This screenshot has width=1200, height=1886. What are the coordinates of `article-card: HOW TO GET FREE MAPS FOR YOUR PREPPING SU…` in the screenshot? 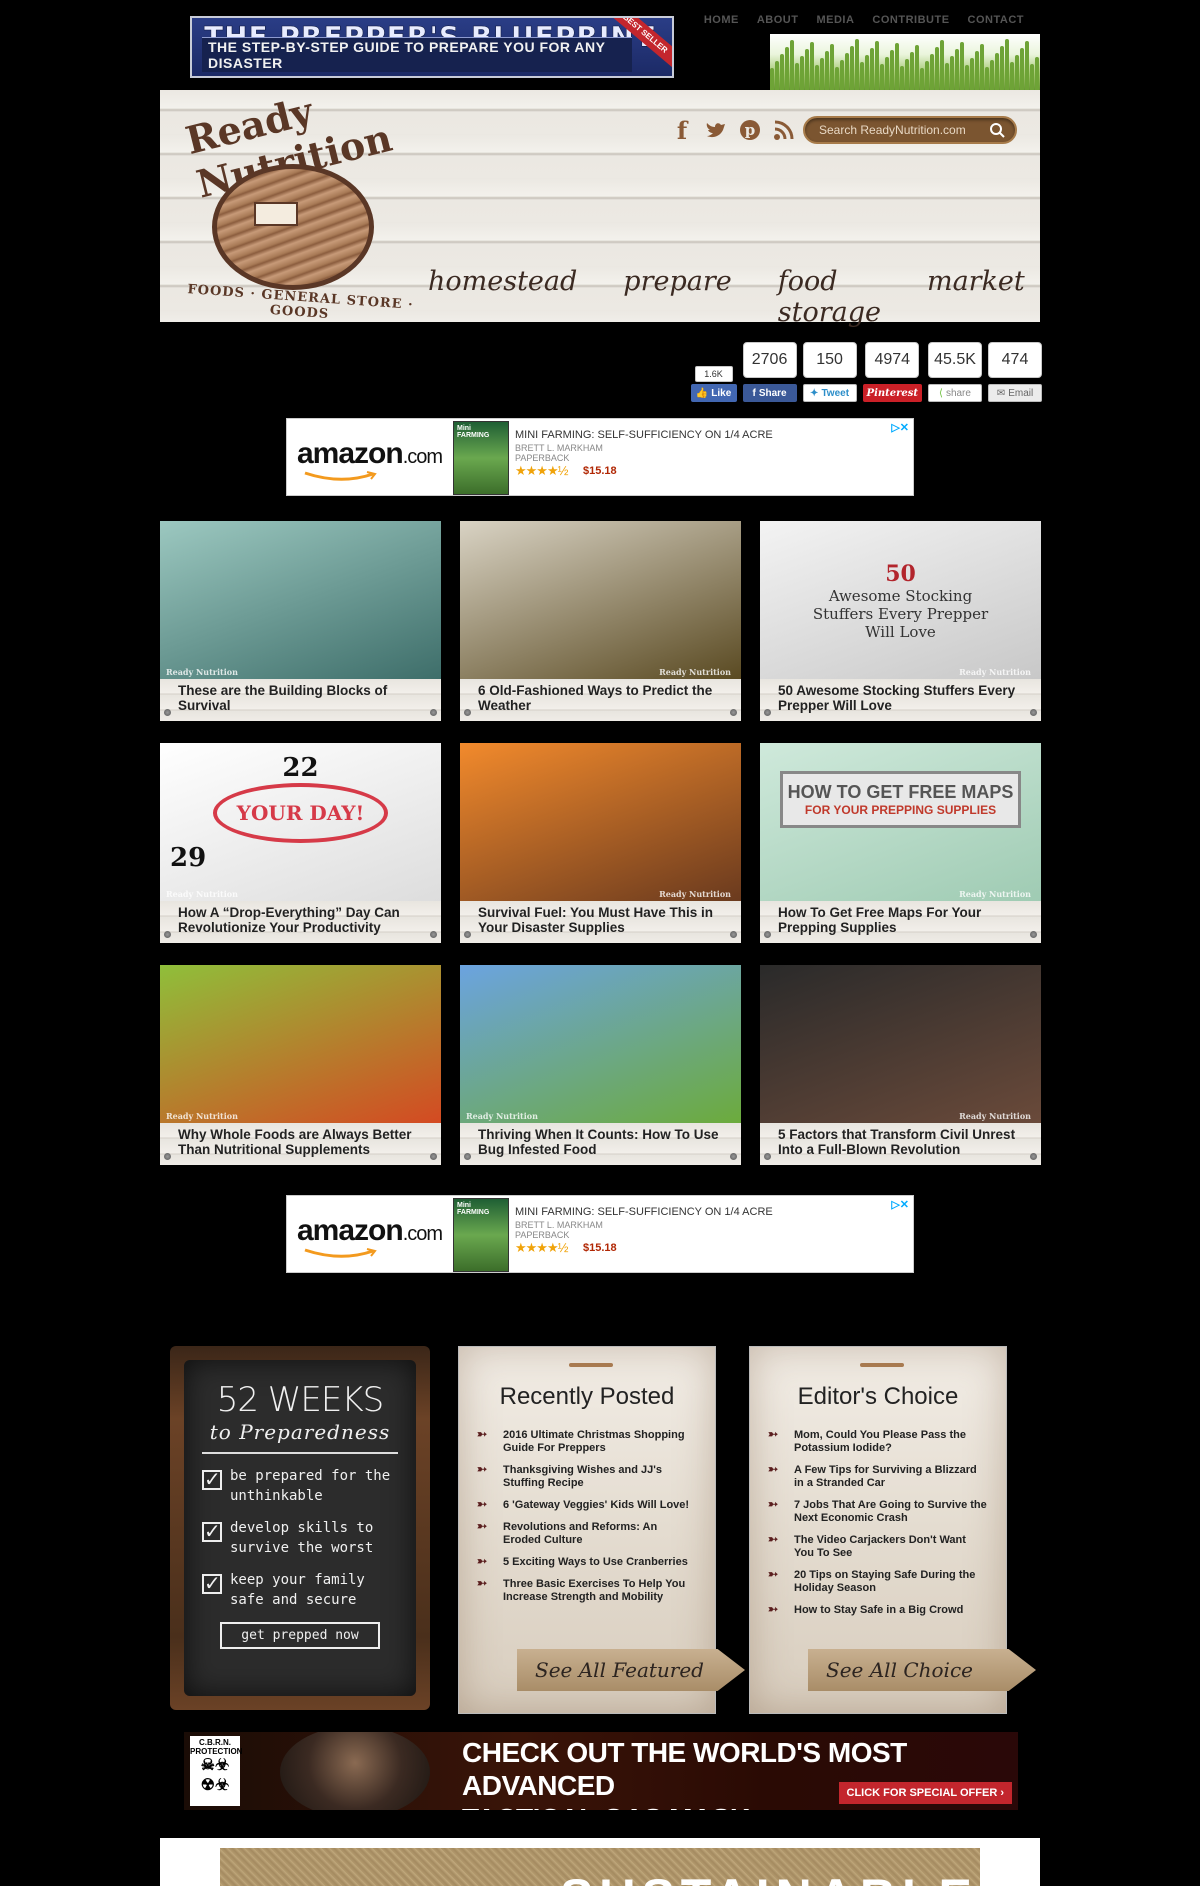 It's located at (900, 843).